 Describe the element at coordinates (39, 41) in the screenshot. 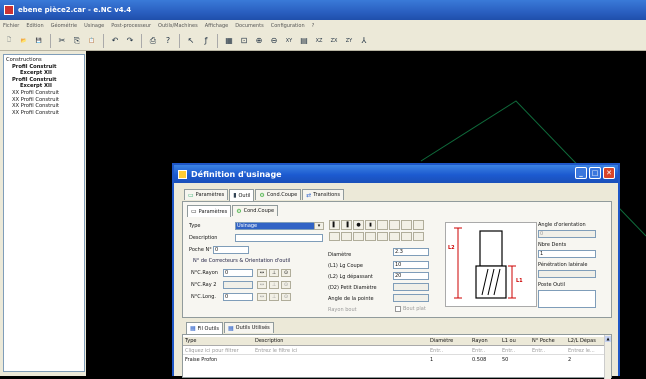

I see `save-icon: 💾` at that location.